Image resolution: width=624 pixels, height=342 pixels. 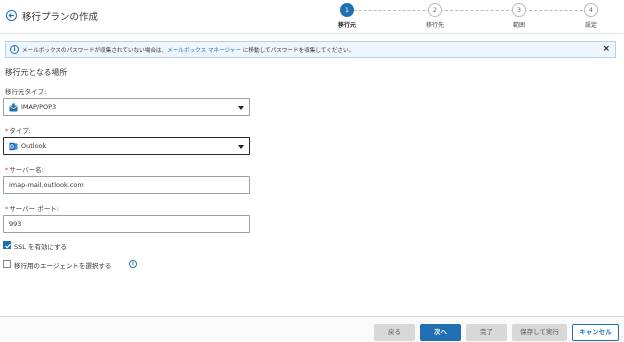 What do you see at coordinates (126, 224) in the screenshot?
I see `server-port-input: 993` at bounding box center [126, 224].